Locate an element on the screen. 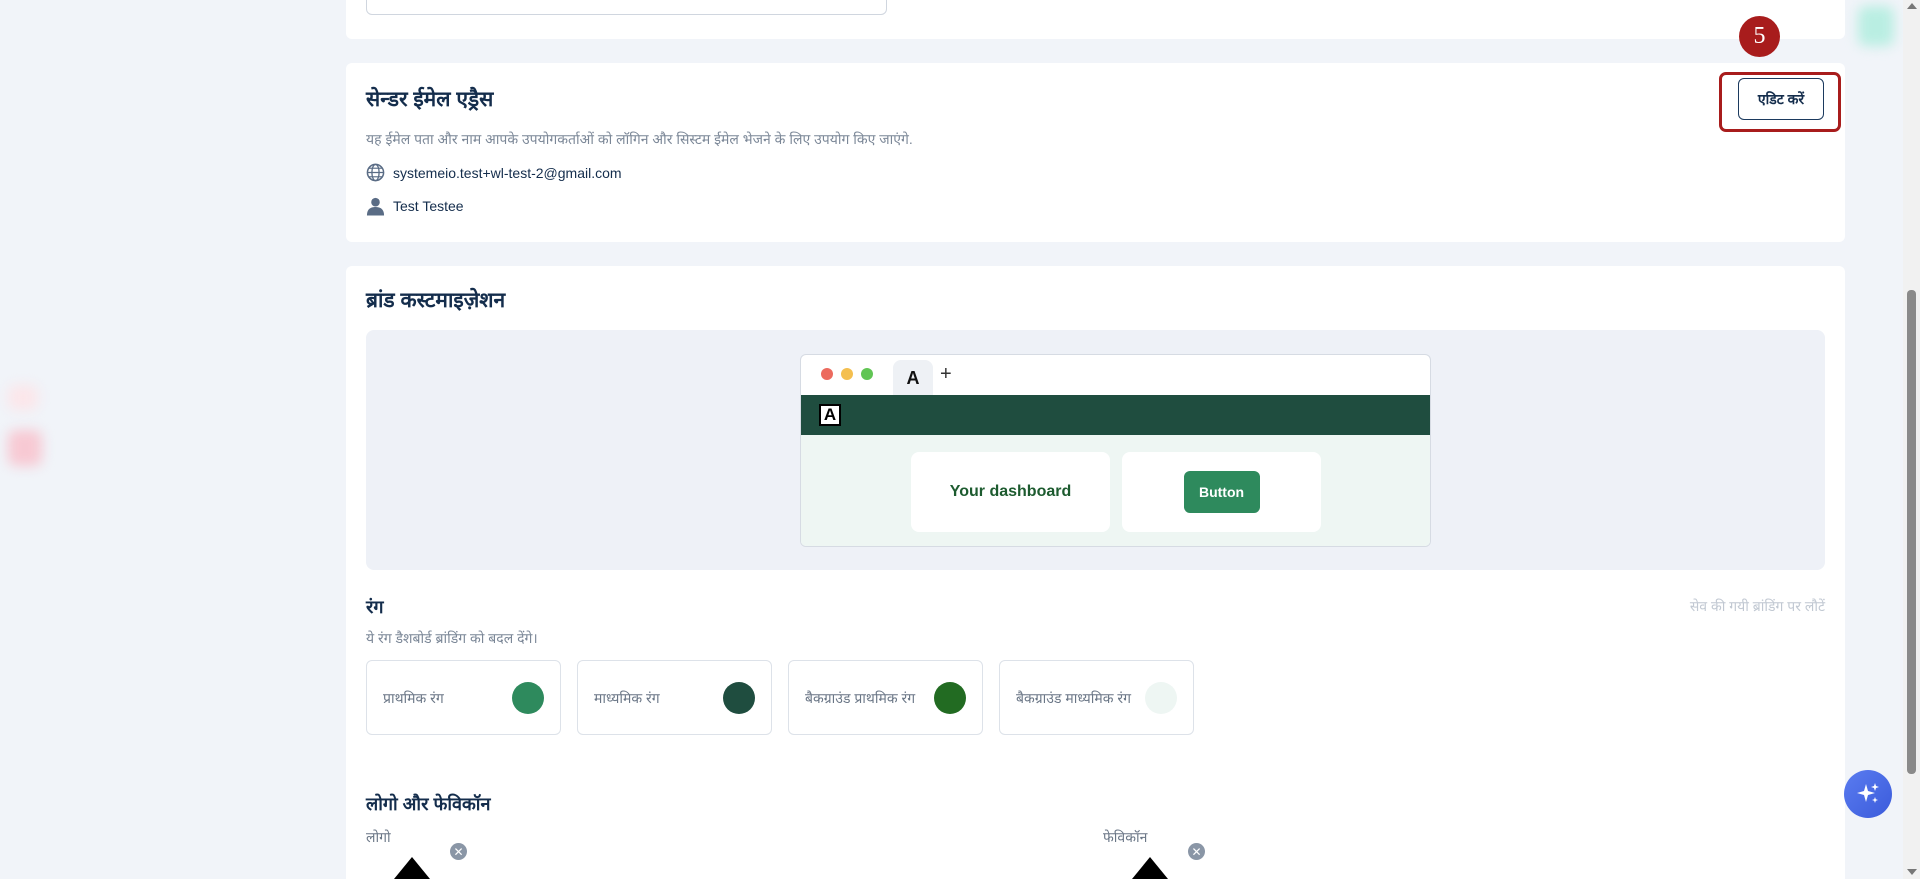  ai-assistant-button is located at coordinates (1868, 794).